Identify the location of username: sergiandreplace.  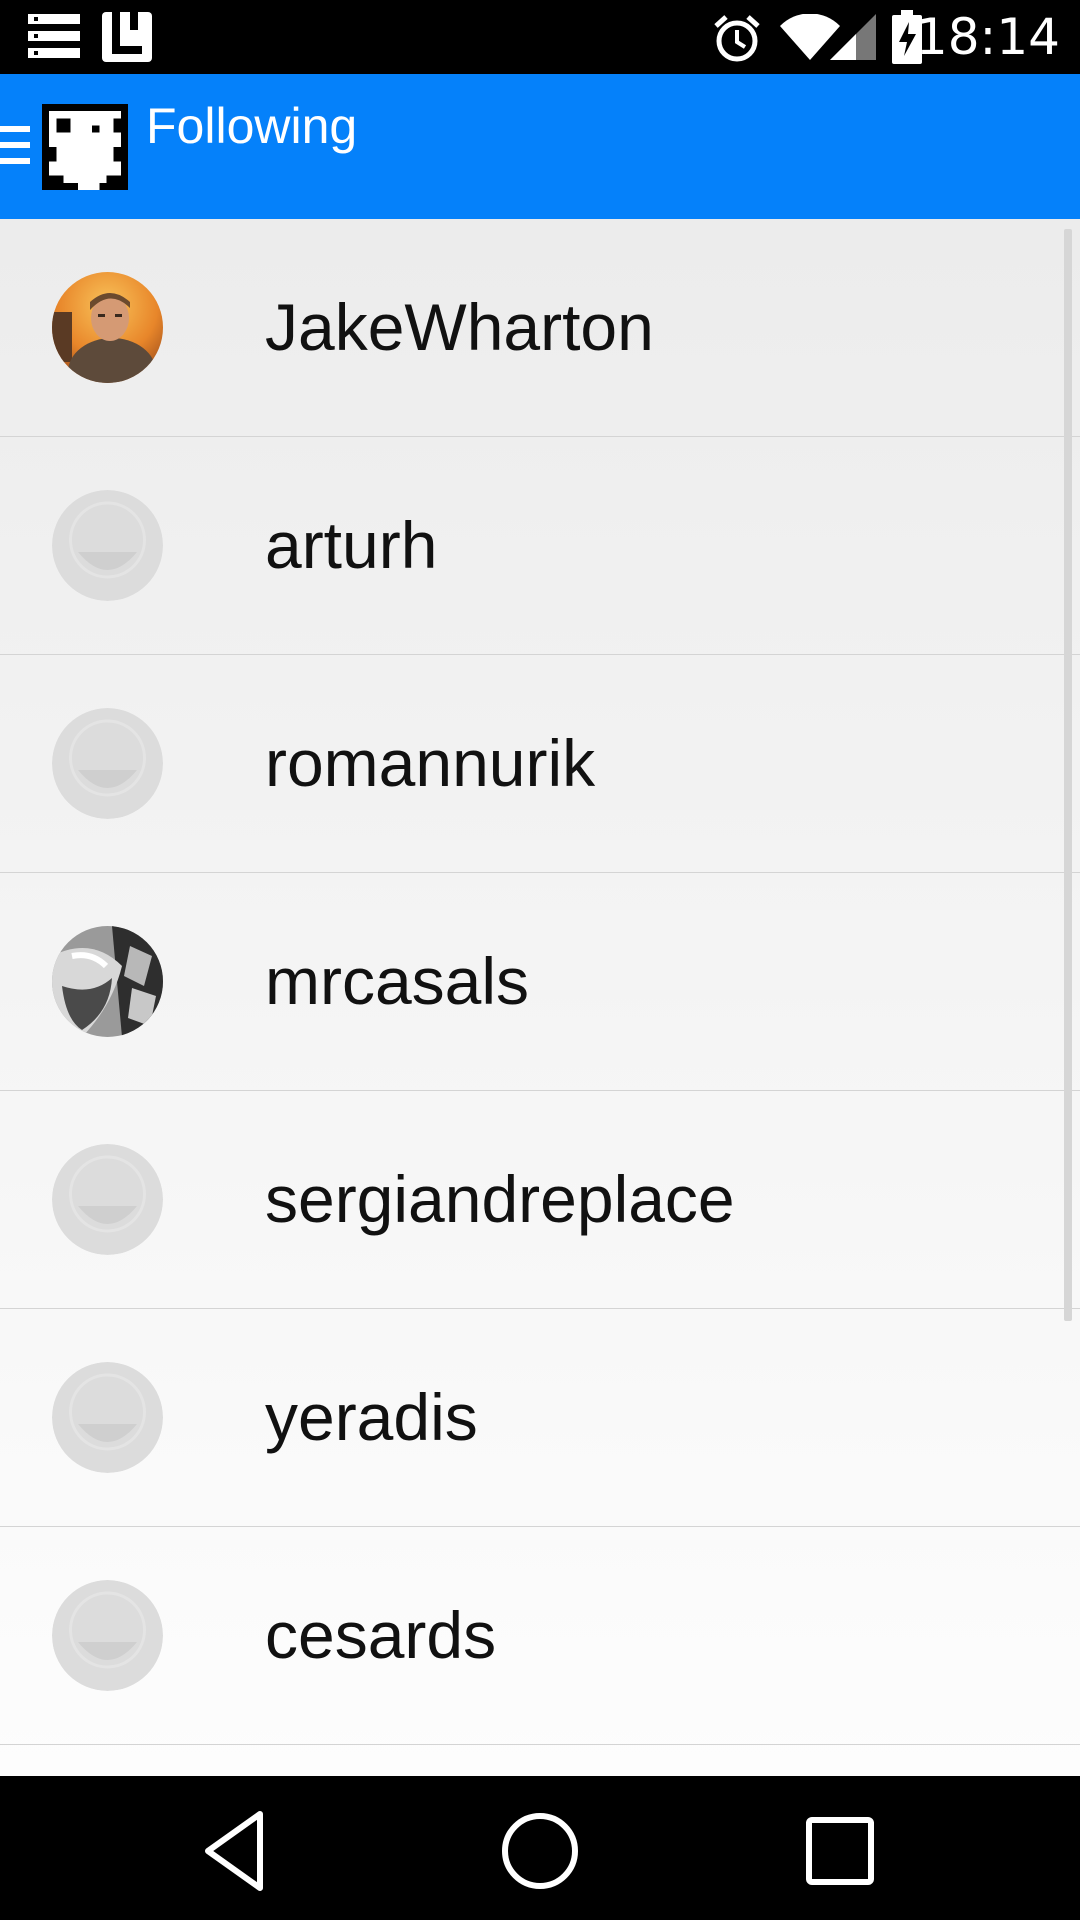
(500, 1199).